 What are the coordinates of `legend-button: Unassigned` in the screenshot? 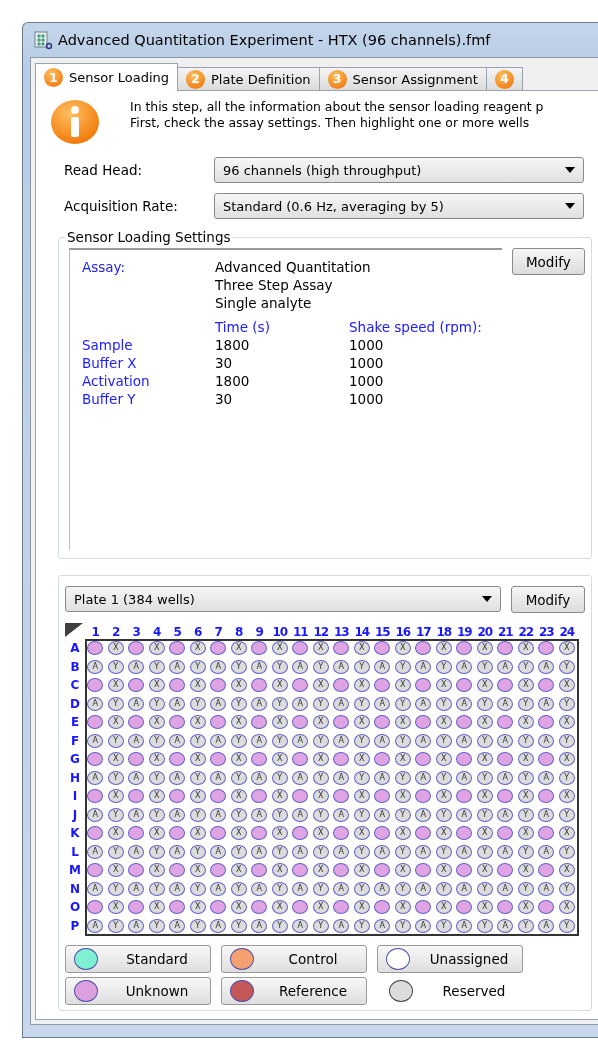 It's located at (450, 959).